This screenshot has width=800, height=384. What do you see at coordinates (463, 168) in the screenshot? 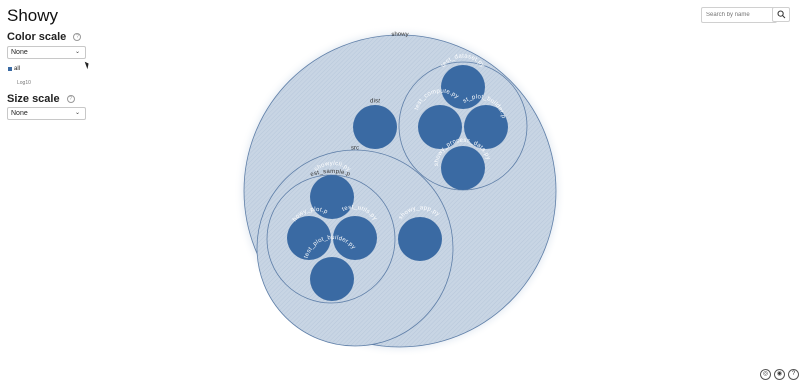
I see `leaf-a4` at bounding box center [463, 168].